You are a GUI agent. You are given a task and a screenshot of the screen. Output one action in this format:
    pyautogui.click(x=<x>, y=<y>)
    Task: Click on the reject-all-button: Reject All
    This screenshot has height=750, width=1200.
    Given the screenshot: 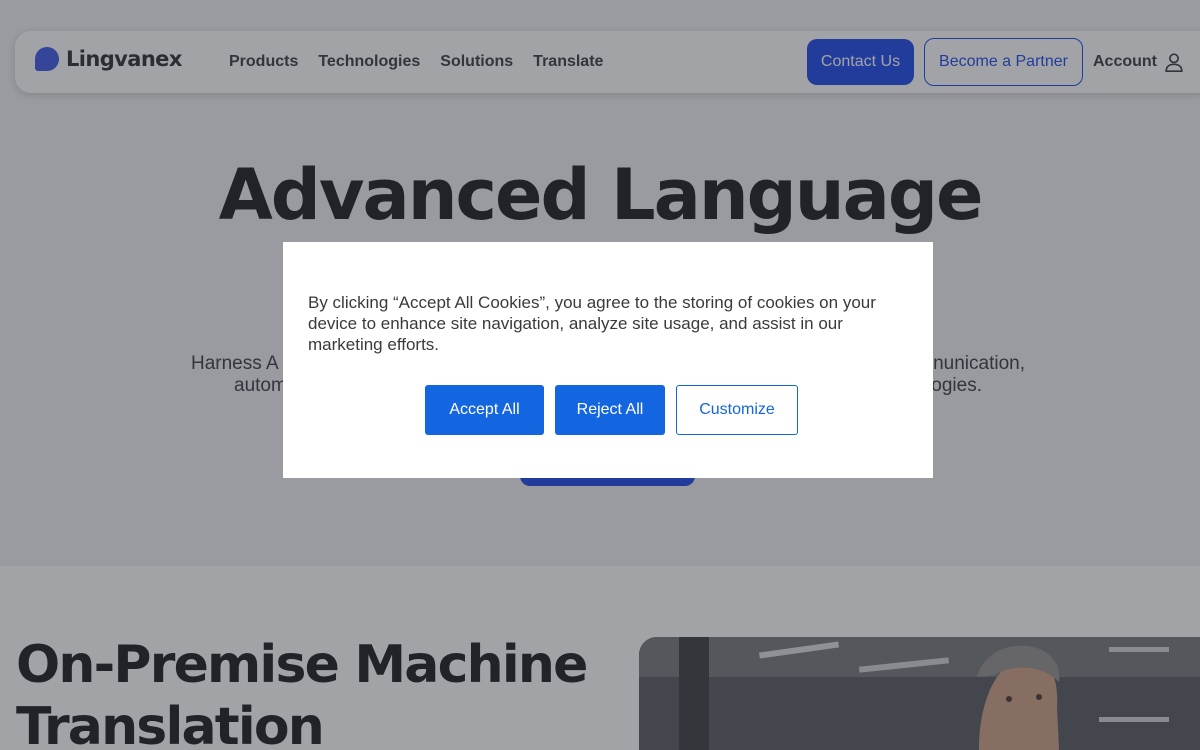 What is the action you would take?
    pyautogui.click(x=610, y=410)
    